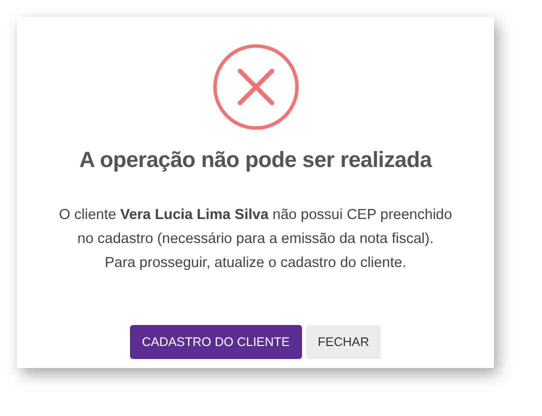  Describe the element at coordinates (344, 342) in the screenshot. I see `close-button: FECHAR` at that location.